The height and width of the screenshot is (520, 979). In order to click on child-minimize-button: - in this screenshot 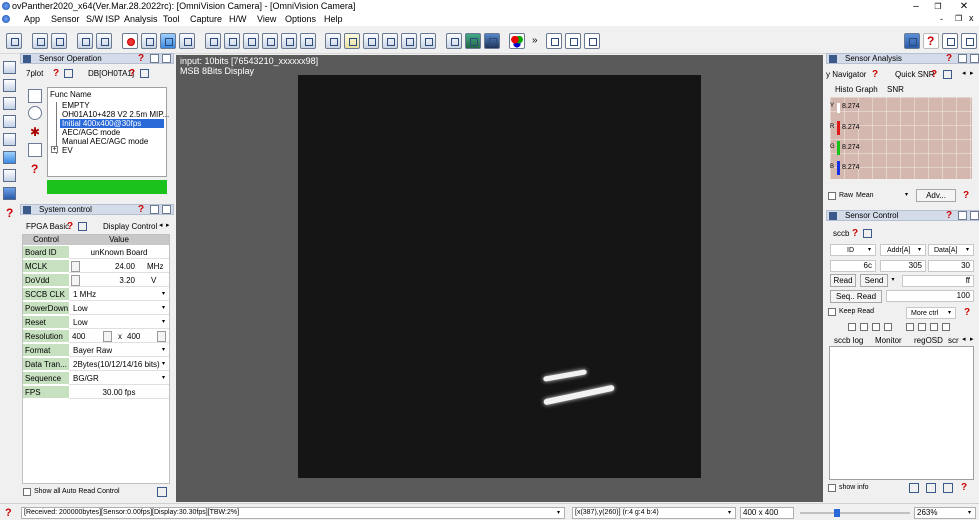, I will do `click(941, 19)`.